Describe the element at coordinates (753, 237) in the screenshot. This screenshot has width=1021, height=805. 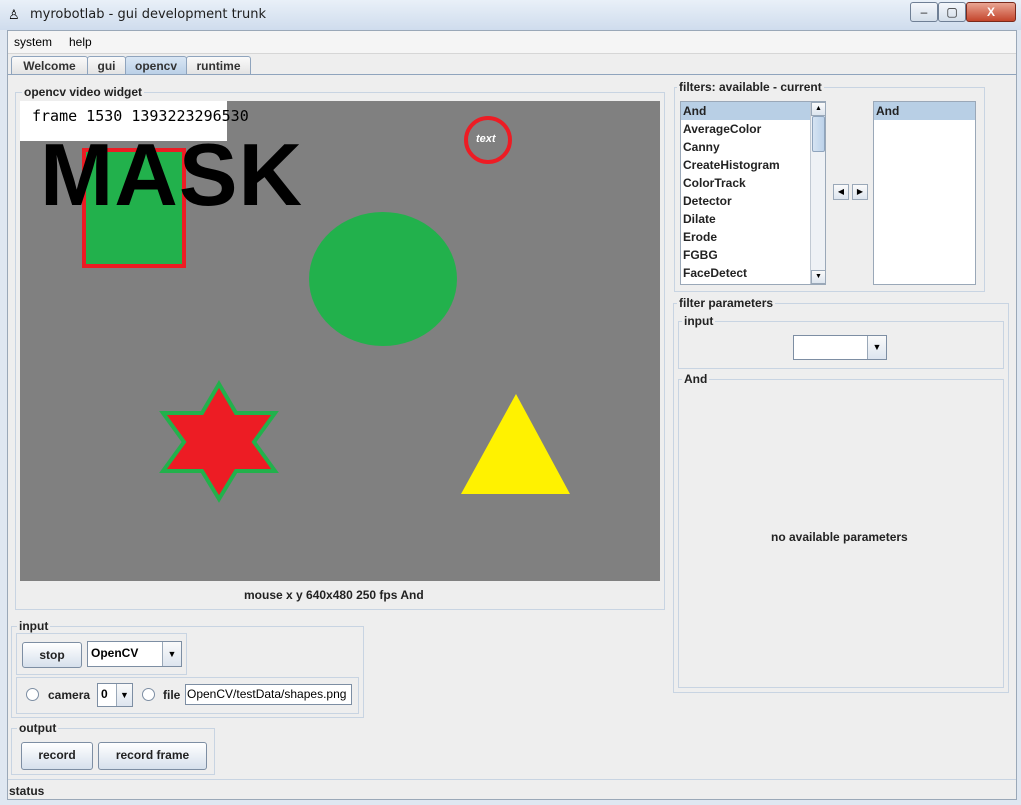
I see `list-item: Erode` at that location.